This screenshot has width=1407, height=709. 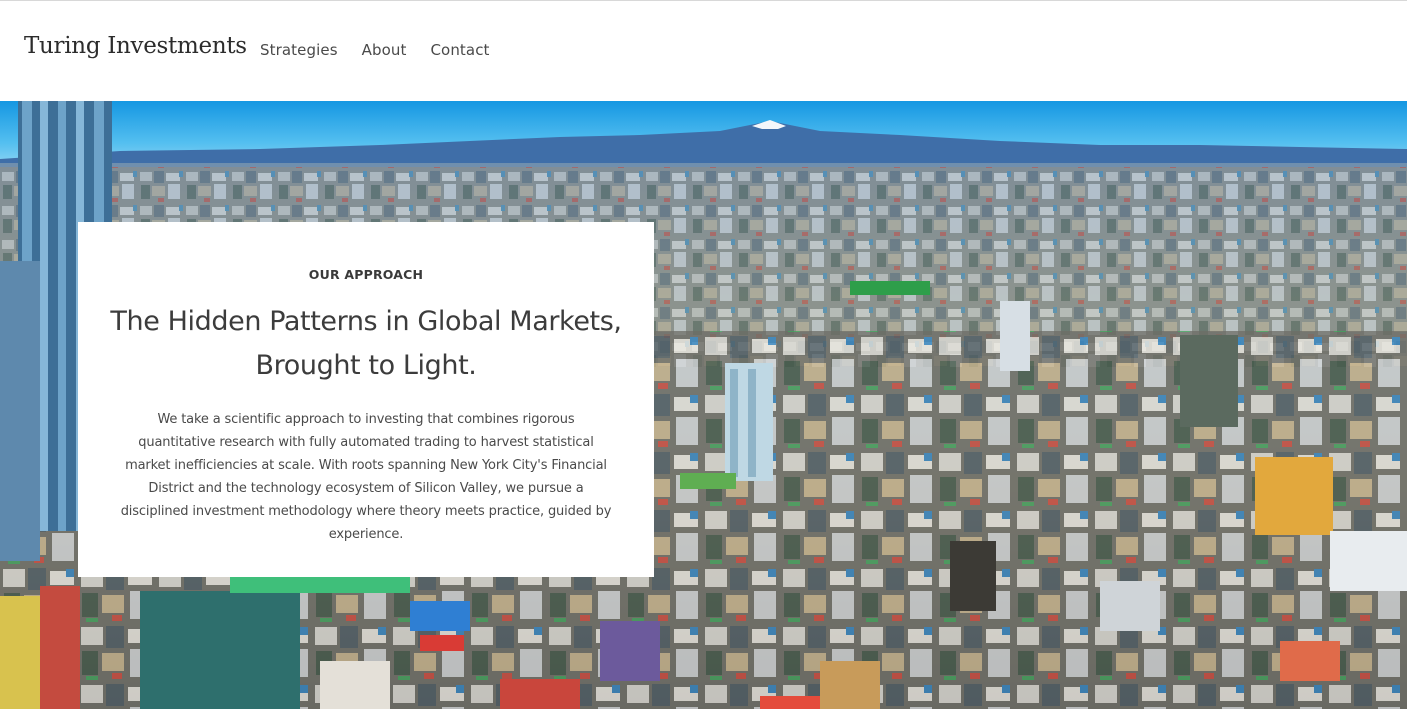 What do you see at coordinates (366, 274) in the screenshot?
I see `section-eyebrow: OUR APPROACH` at bounding box center [366, 274].